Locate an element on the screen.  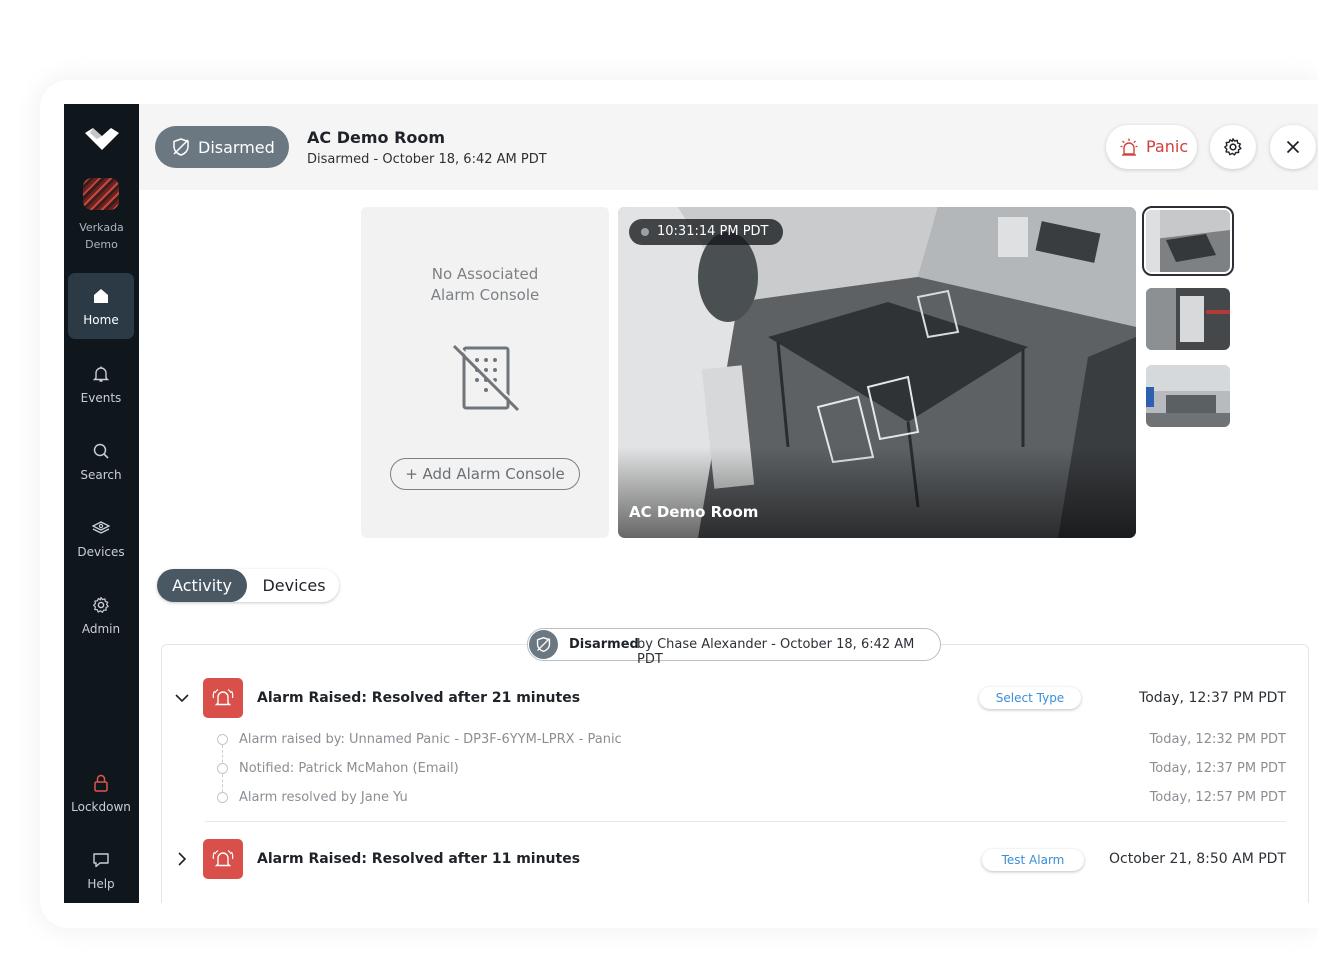
chat-icon is located at coordinates (101, 860).